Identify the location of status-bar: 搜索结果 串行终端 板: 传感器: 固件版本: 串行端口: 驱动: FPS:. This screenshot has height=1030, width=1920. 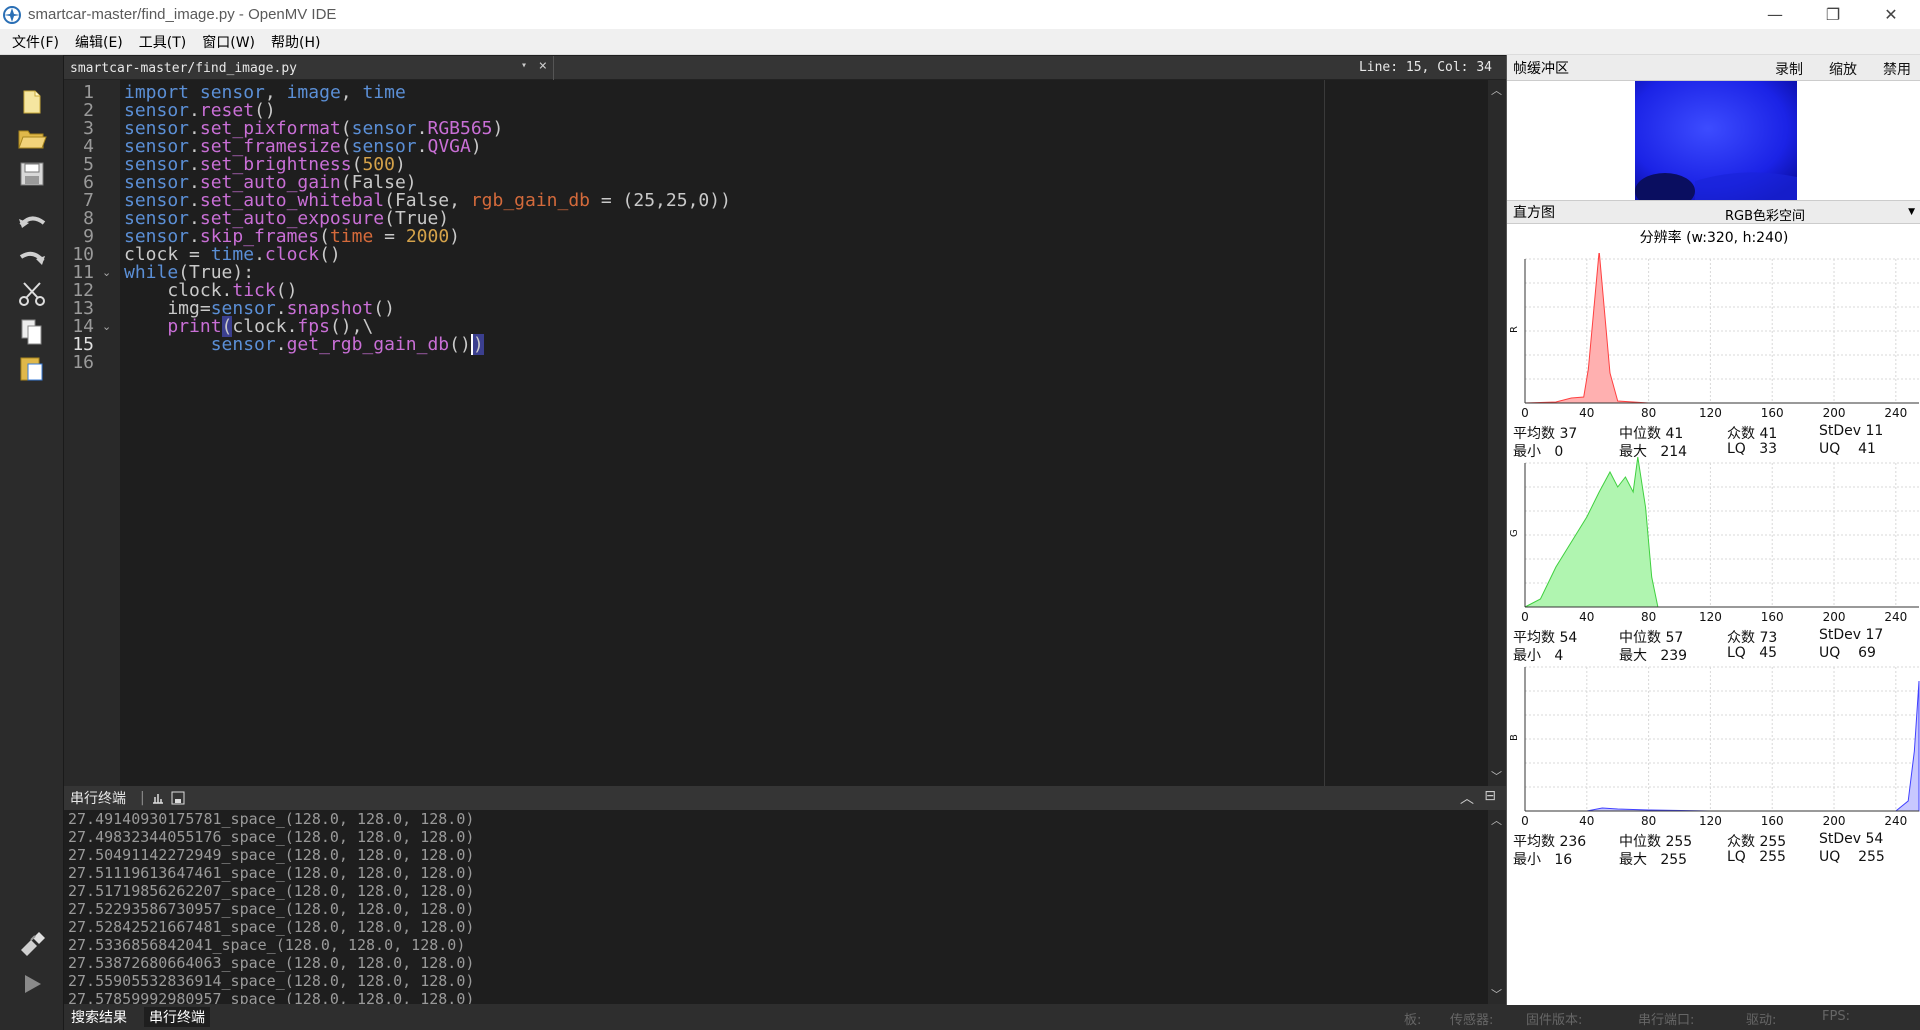
(992, 1017).